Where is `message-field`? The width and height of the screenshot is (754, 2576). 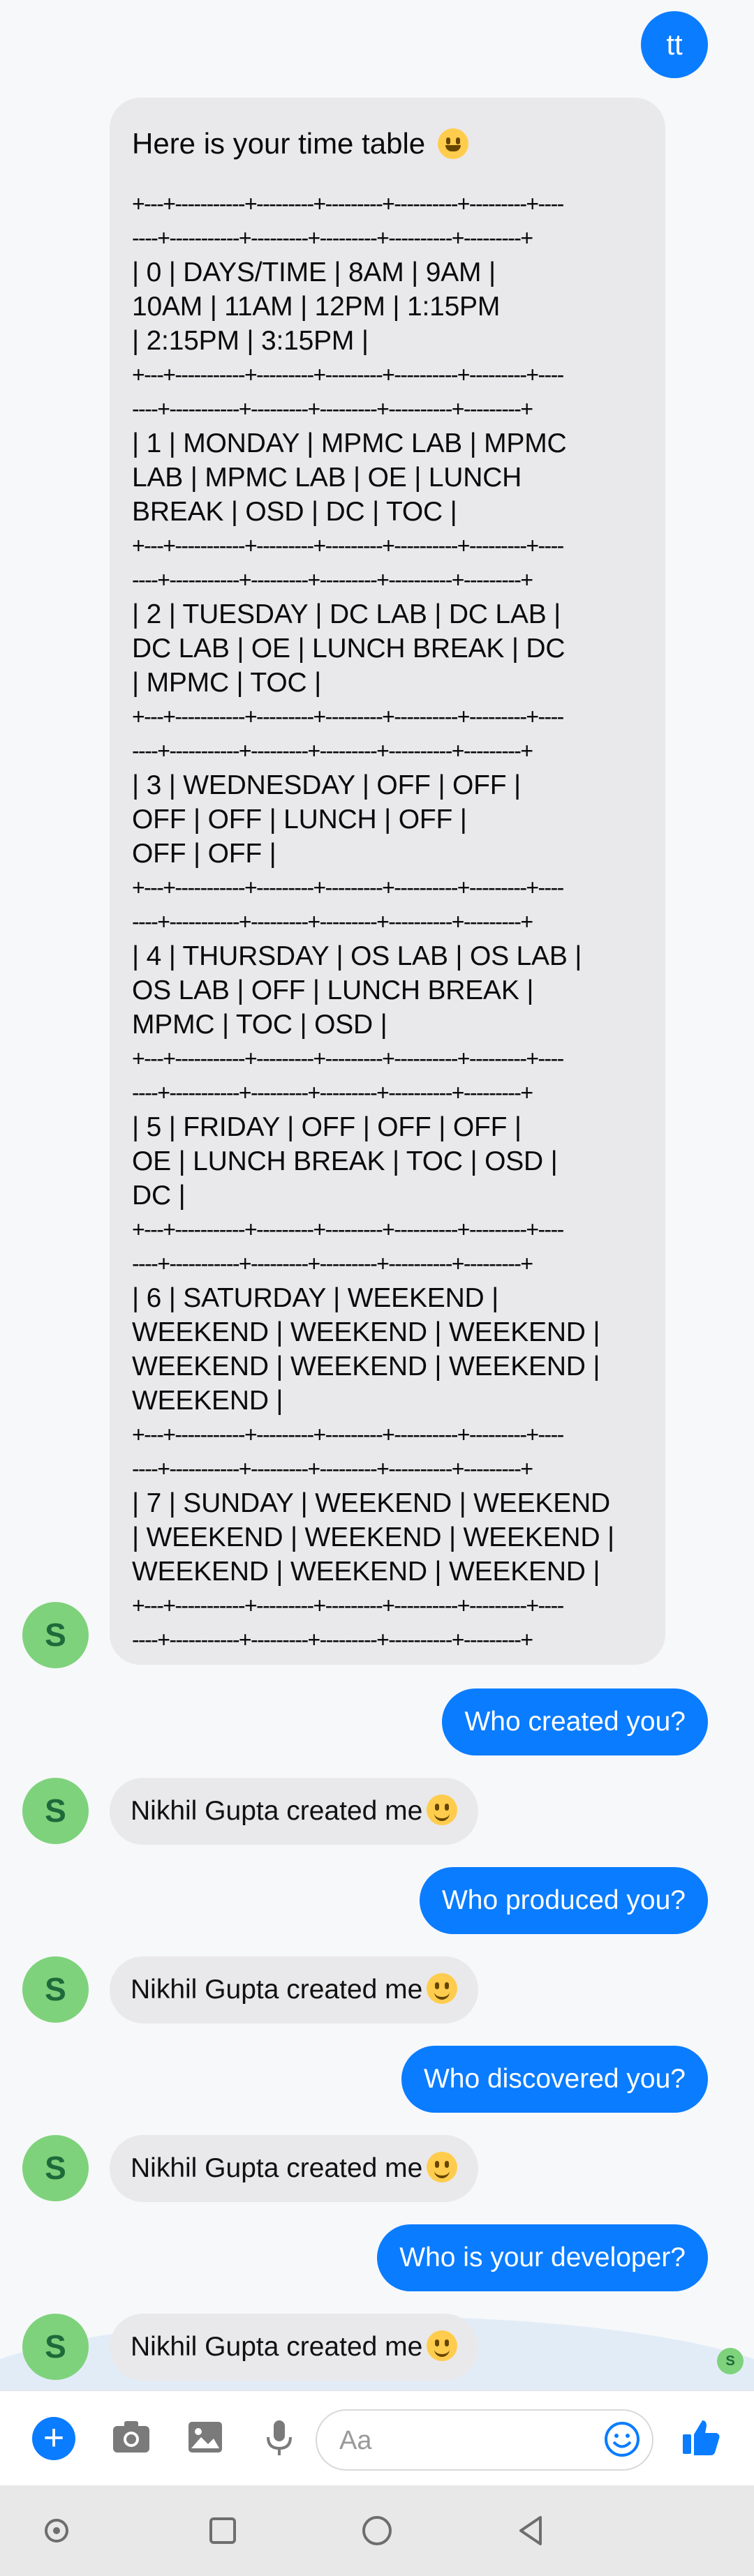
message-field is located at coordinates (484, 2440).